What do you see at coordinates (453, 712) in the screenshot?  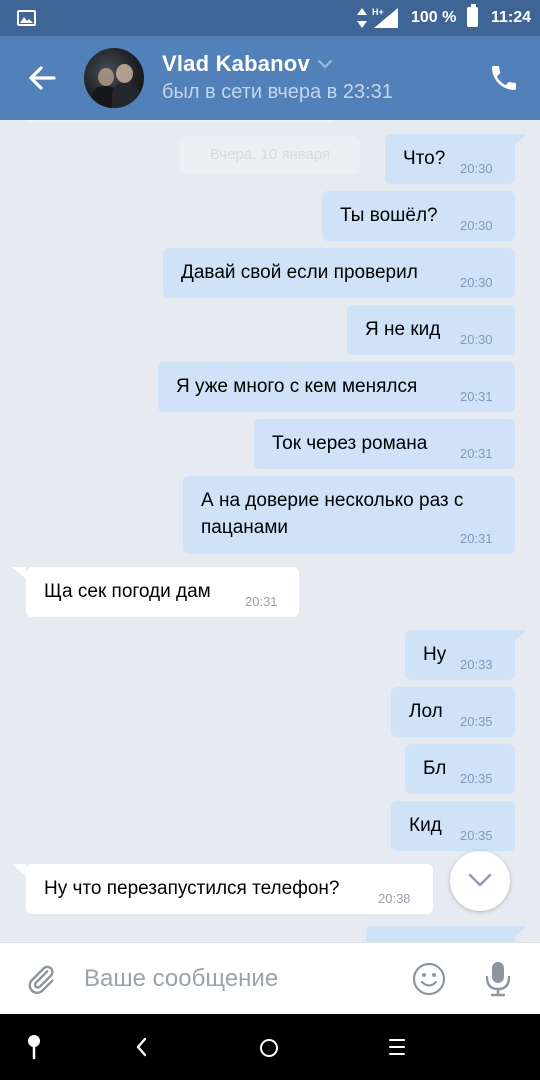 I see `message-bubble-outgoing: Лол 20:35` at bounding box center [453, 712].